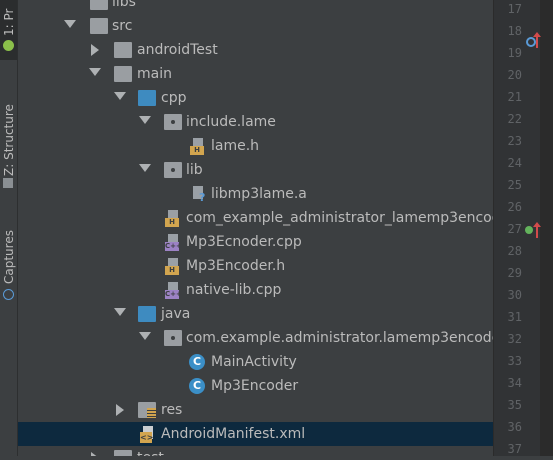 The width and height of the screenshot is (553, 460). I want to click on tree-row-lame-h: H lame.h, so click(255, 146).